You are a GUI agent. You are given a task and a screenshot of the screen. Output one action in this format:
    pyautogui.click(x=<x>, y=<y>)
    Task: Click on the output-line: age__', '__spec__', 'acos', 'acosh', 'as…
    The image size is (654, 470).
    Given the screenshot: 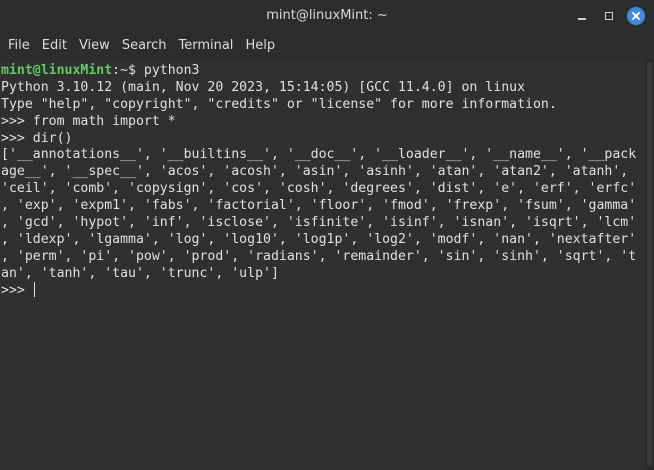 What is the action you would take?
    pyautogui.click(x=315, y=172)
    